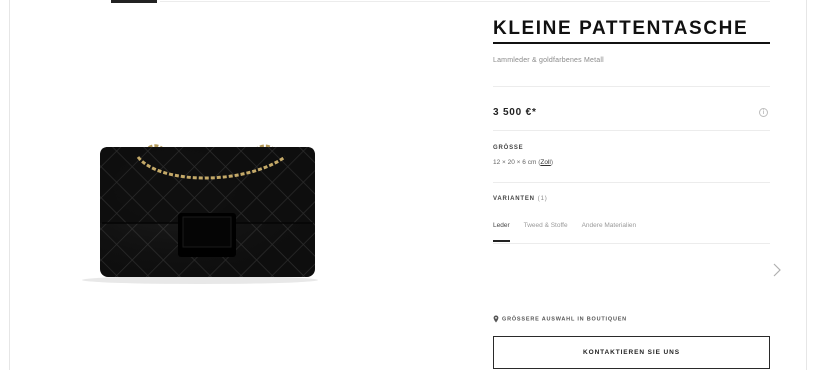 This screenshot has width=817, height=370. What do you see at coordinates (515, 162) in the screenshot?
I see `size-dimensions: 12 × 20 × 6 cm` at bounding box center [515, 162].